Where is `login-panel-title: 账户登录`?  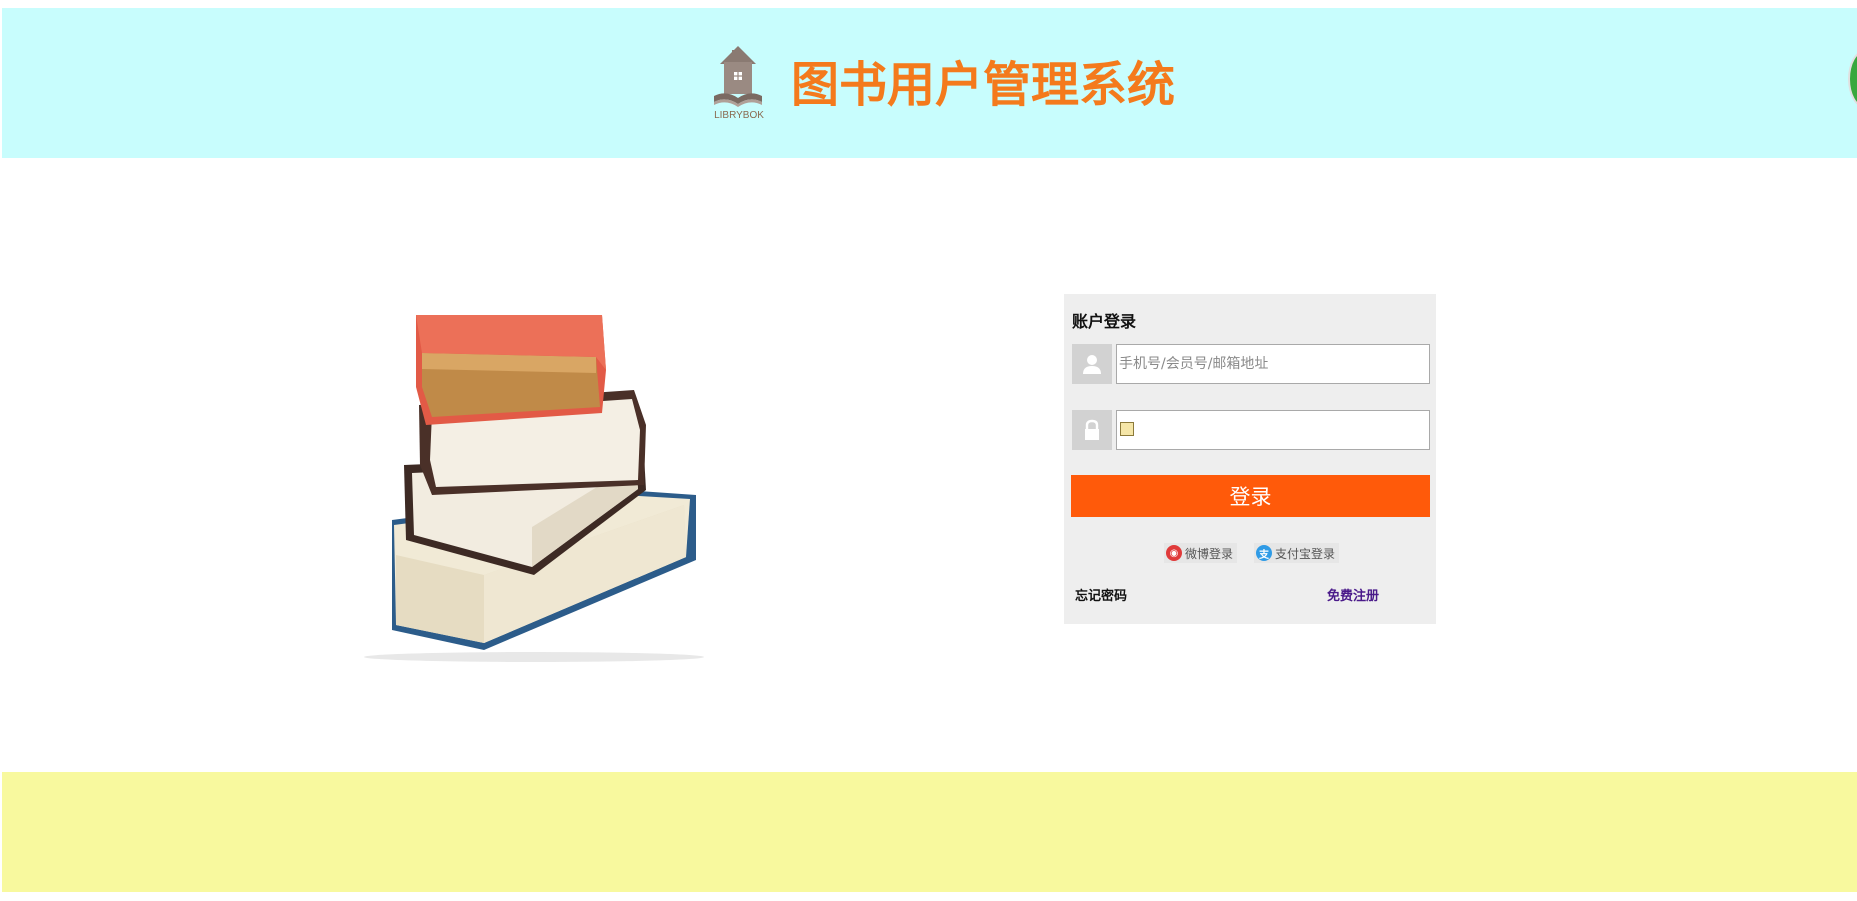
login-panel-title: 账户登录 is located at coordinates (1104, 321).